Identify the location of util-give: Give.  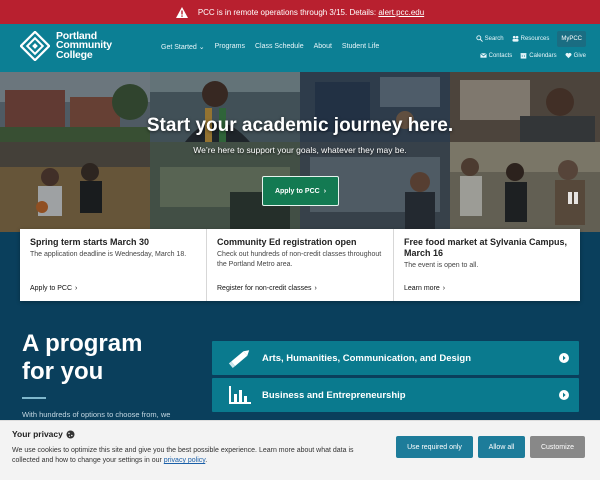
(575, 55).